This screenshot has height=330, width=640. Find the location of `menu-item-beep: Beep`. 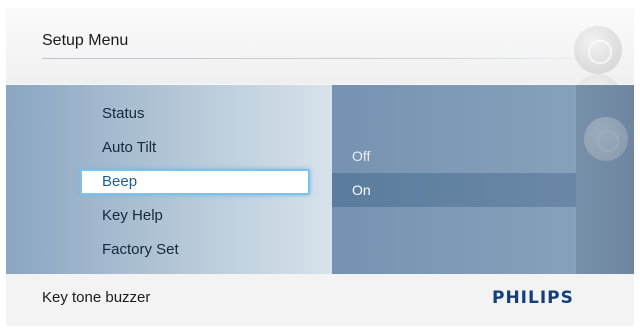

menu-item-beep: Beep is located at coordinates (195, 182).